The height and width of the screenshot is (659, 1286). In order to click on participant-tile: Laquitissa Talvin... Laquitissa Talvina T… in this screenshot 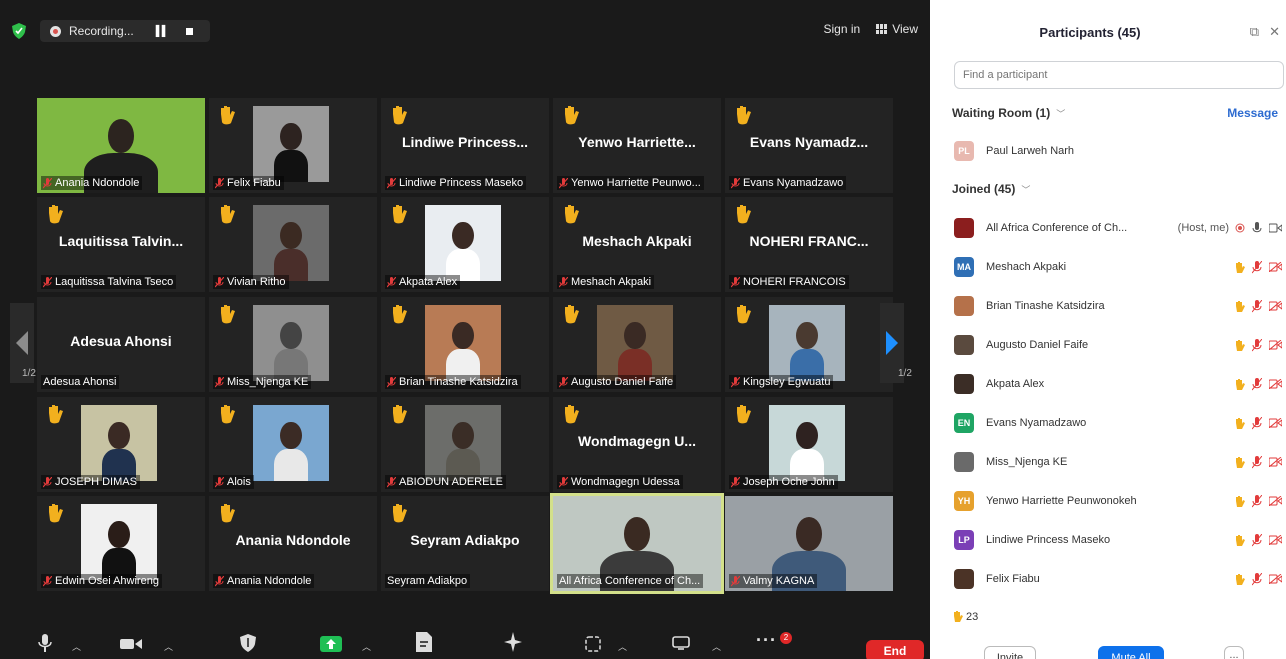, I will do `click(121, 244)`.